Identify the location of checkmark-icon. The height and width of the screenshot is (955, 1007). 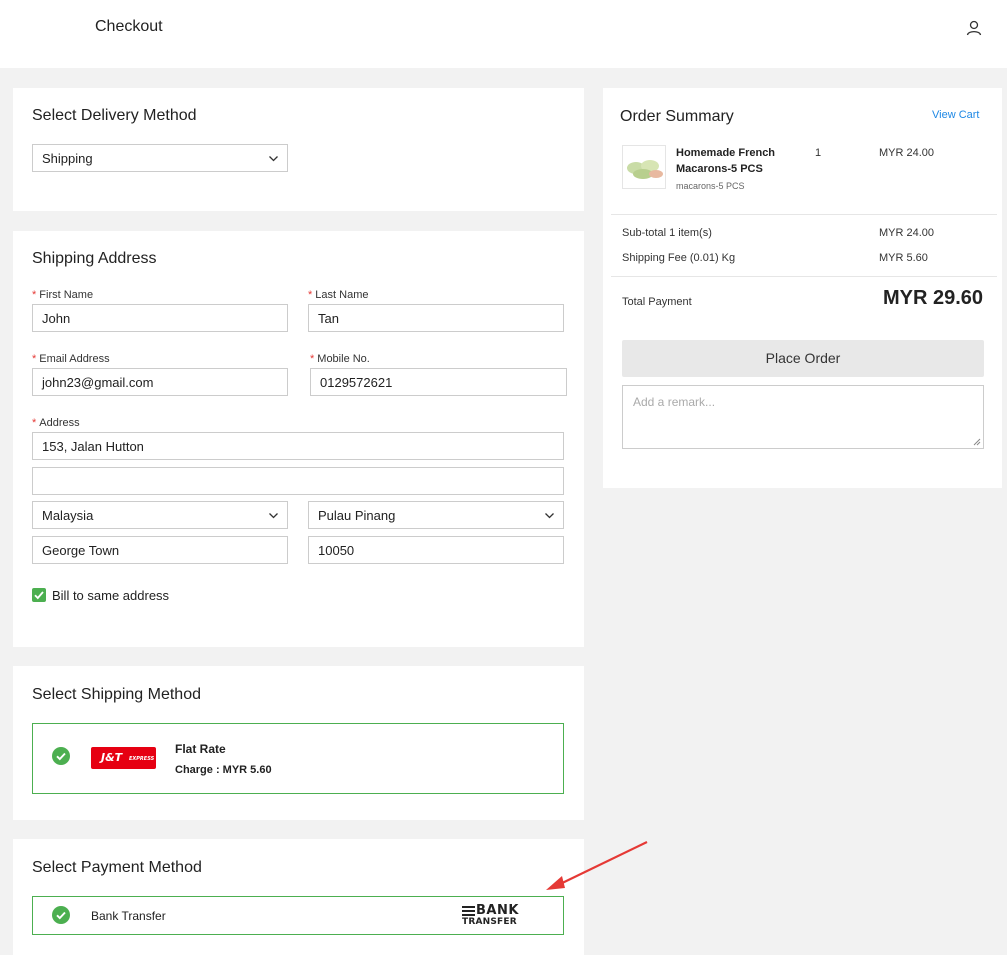
(39, 595).